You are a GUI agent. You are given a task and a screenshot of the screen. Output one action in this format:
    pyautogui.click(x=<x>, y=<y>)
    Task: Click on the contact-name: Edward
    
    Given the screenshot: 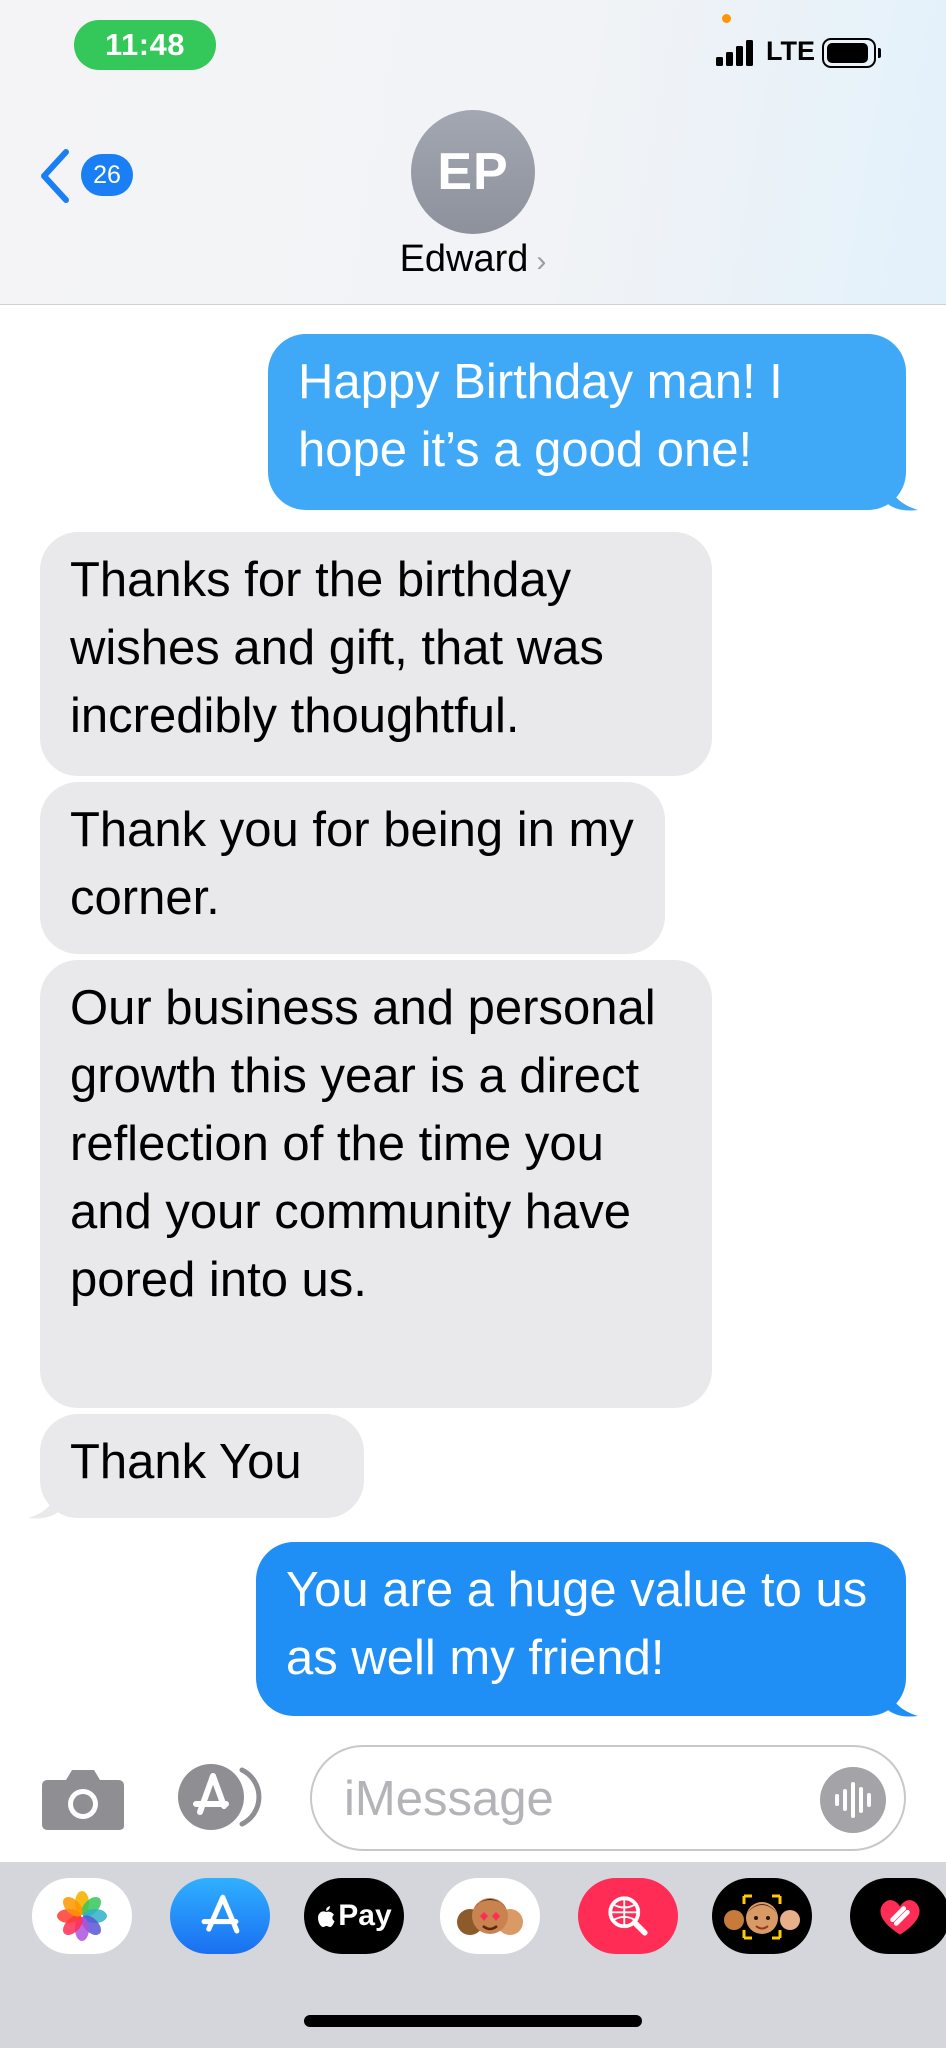 What is the action you would take?
    pyautogui.click(x=464, y=259)
    